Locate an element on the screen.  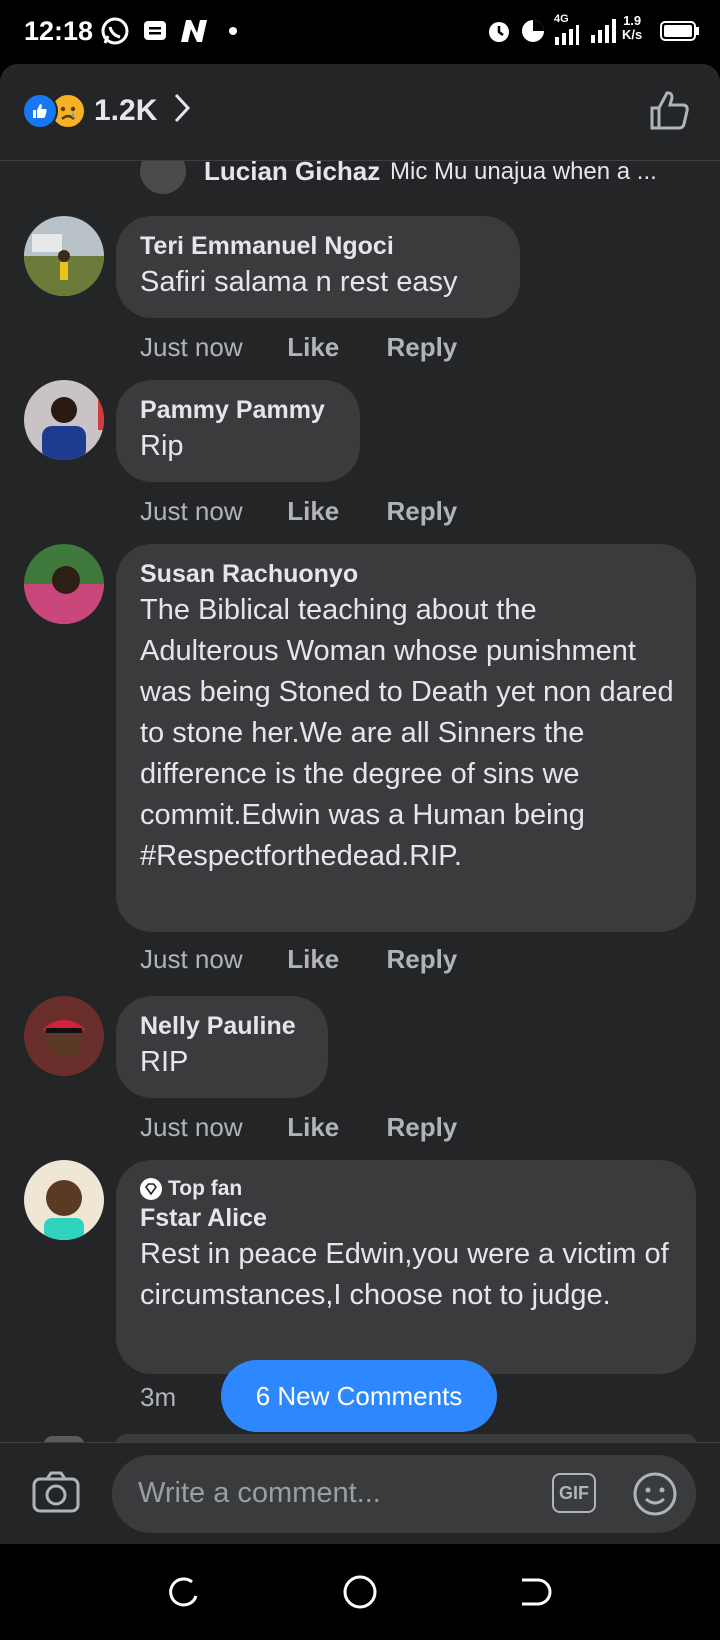
status-bar: 12:18 4G 1.9 K/s is located at coordinates (360, 32).